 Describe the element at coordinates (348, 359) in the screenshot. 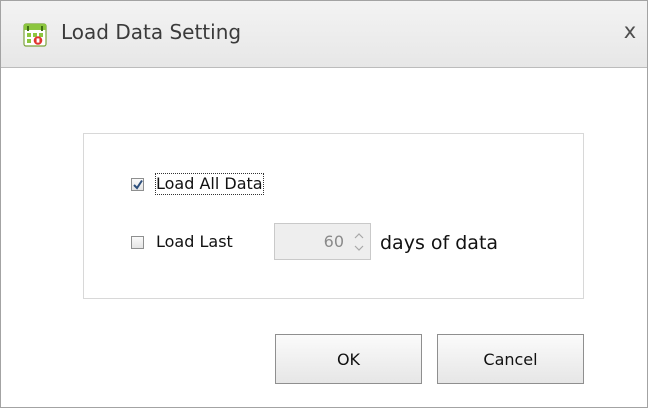

I see `ok-button: OK` at that location.